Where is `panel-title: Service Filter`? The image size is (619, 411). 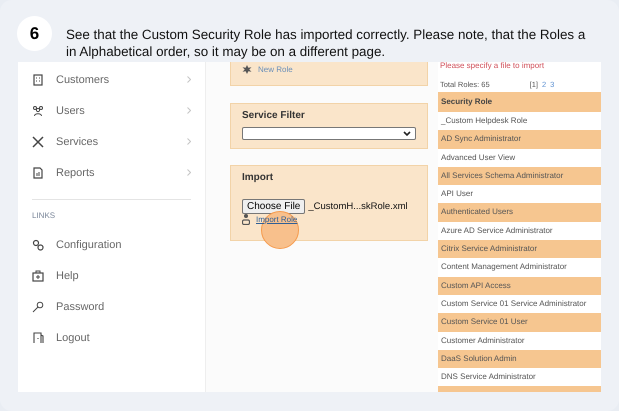 panel-title: Service Filter is located at coordinates (274, 115).